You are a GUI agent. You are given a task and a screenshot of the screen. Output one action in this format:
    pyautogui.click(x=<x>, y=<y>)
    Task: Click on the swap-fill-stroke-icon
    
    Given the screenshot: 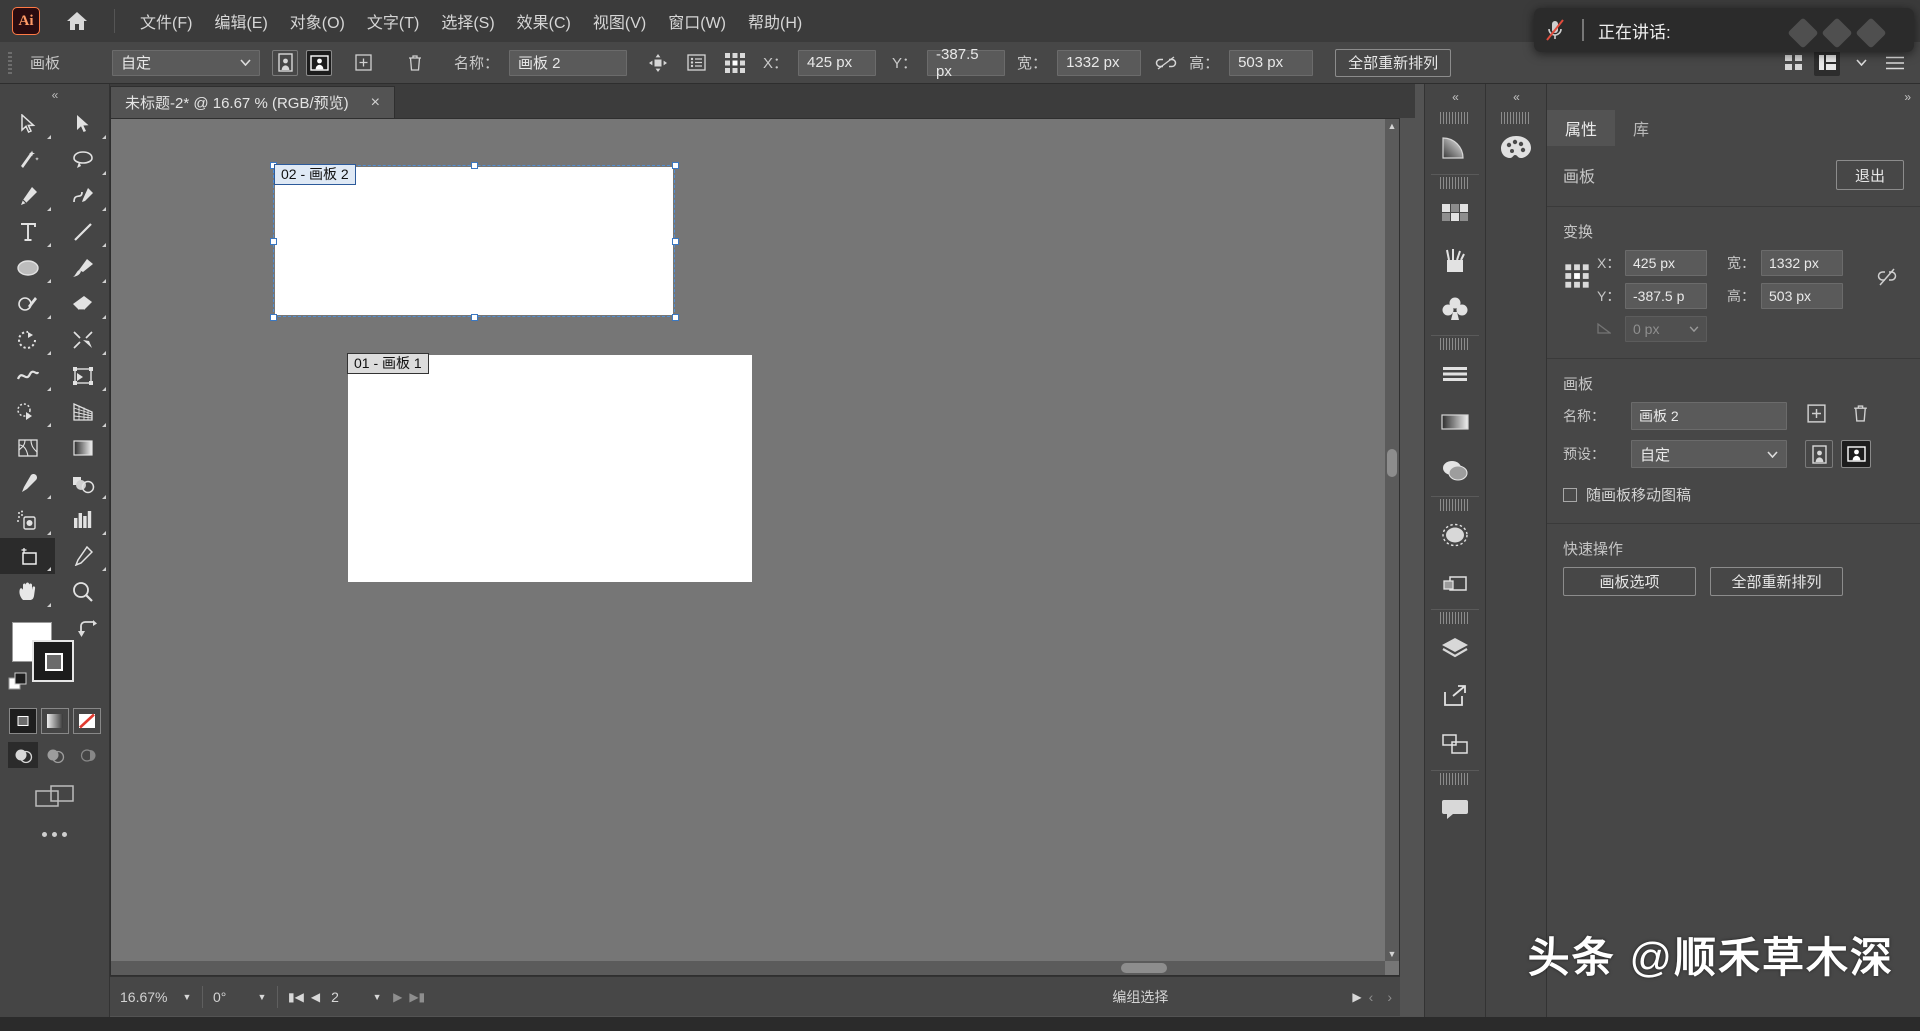 What is the action you would take?
    pyautogui.click(x=88, y=631)
    